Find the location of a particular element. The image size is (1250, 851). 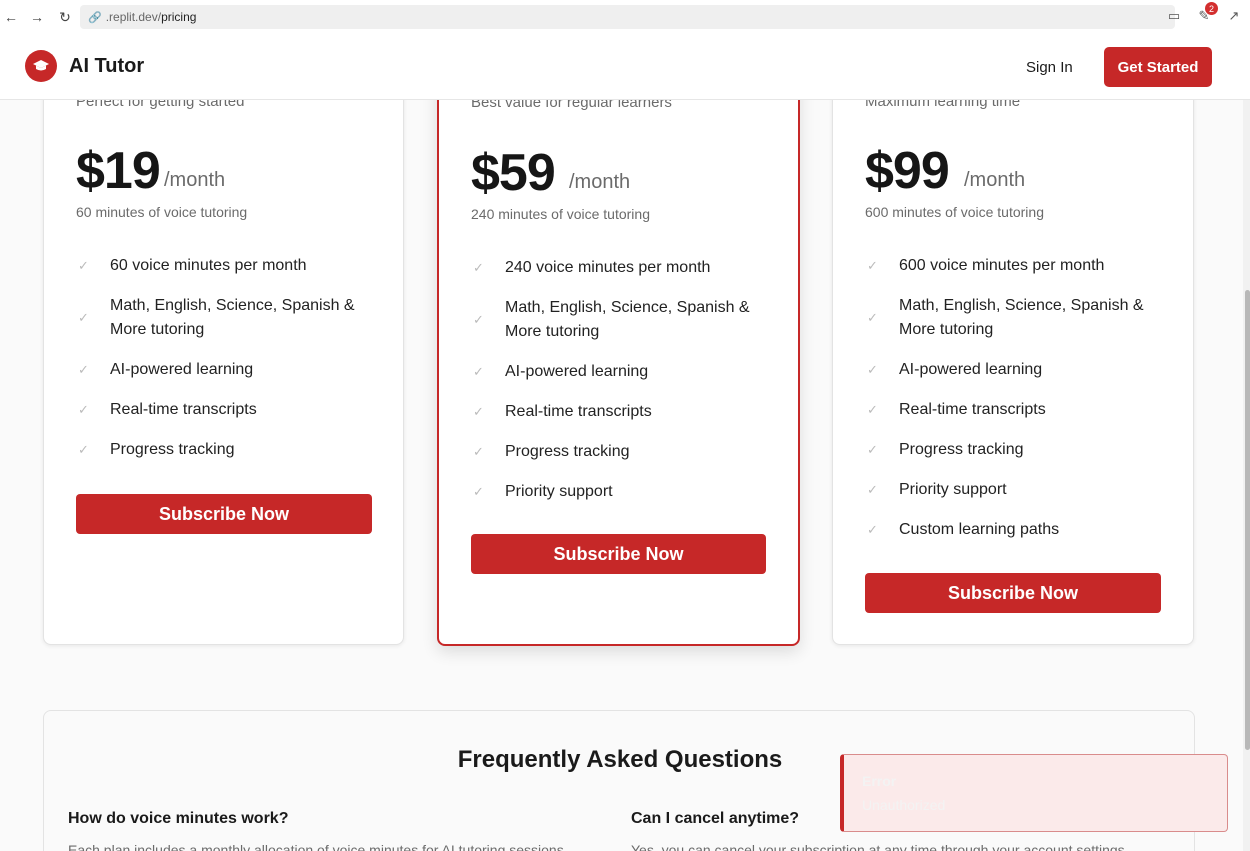

plan-minutes: 600 minutes of voice tutoring is located at coordinates (954, 212).